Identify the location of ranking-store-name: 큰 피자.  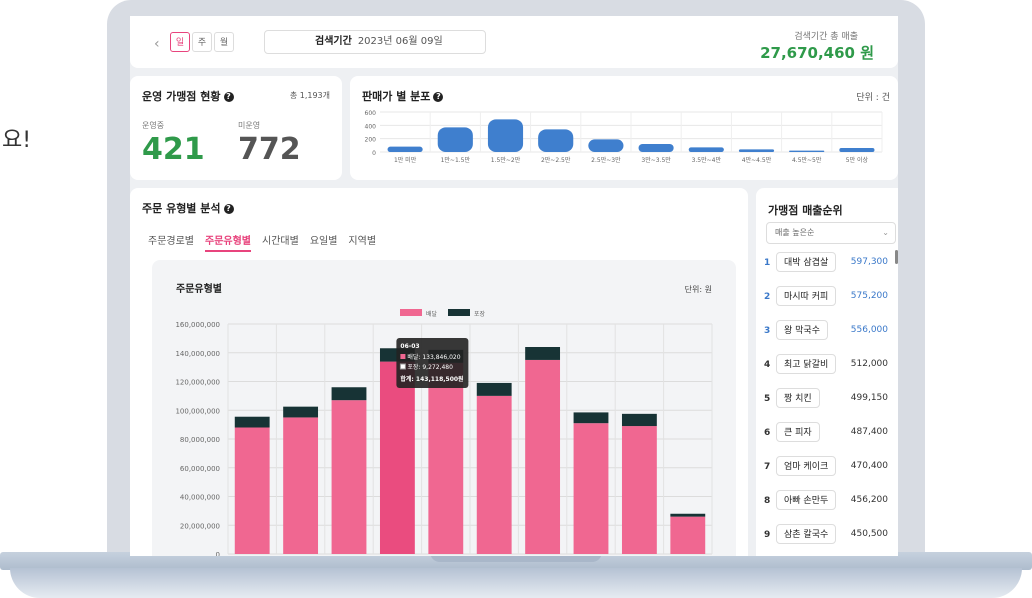
(798, 432).